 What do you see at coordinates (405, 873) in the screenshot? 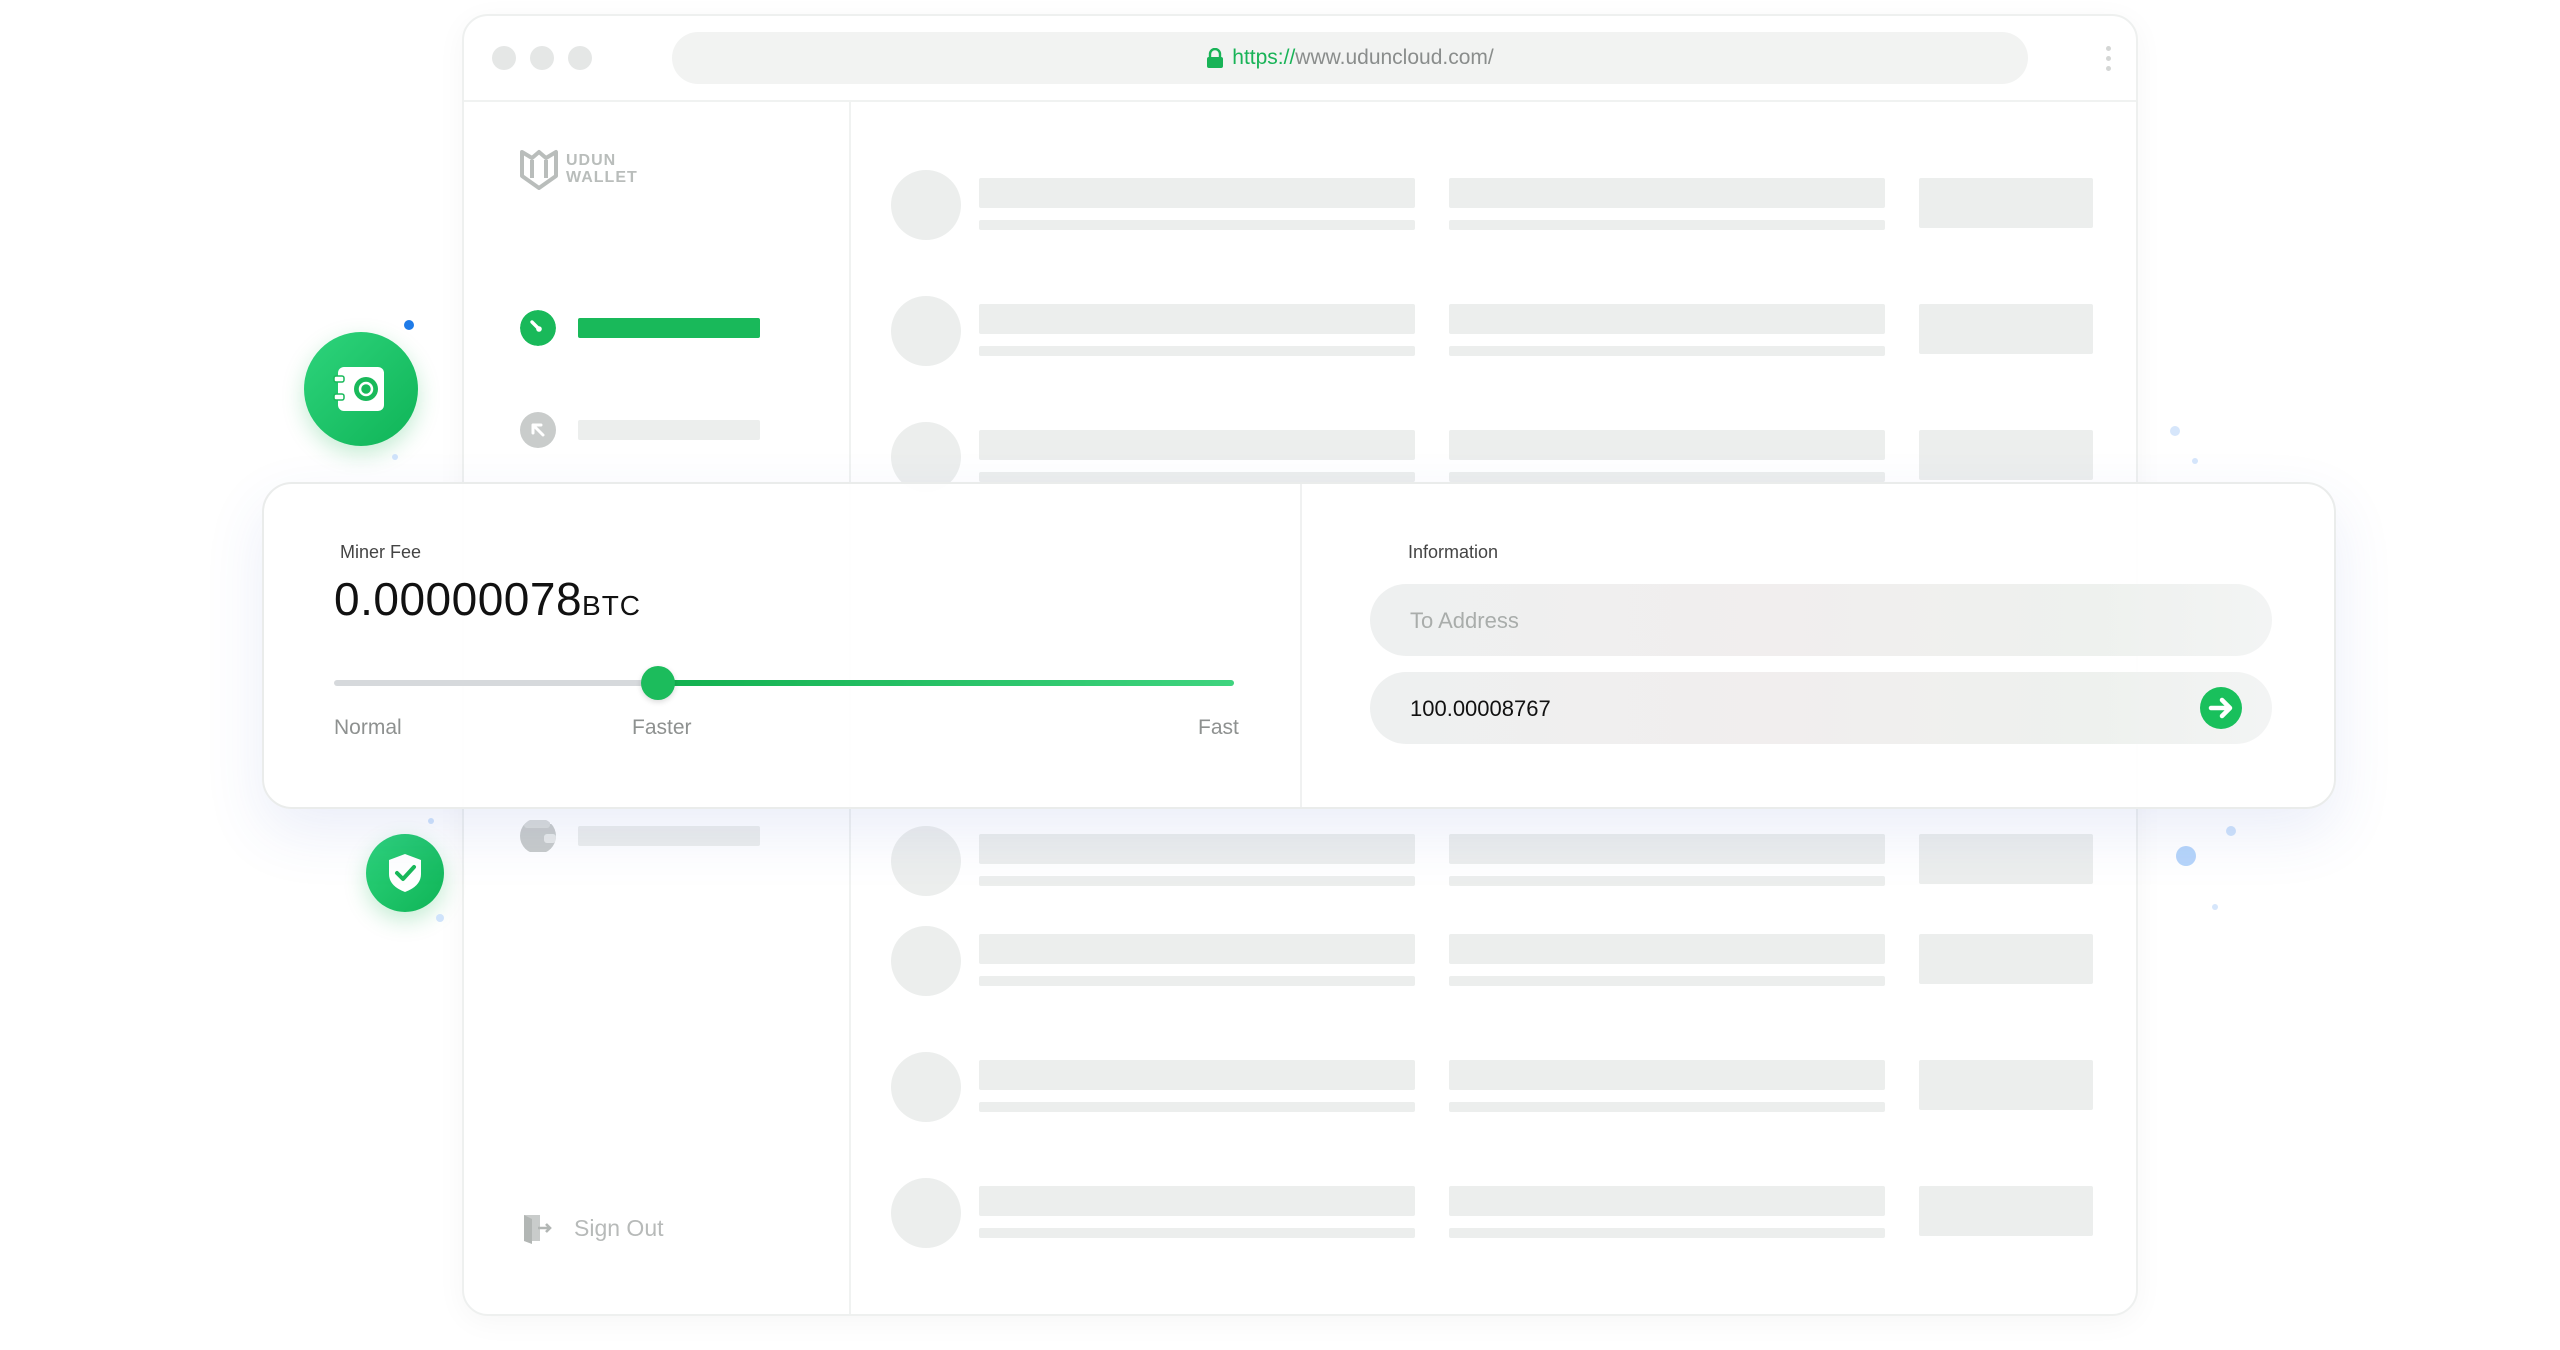
I see `shield-badge` at bounding box center [405, 873].